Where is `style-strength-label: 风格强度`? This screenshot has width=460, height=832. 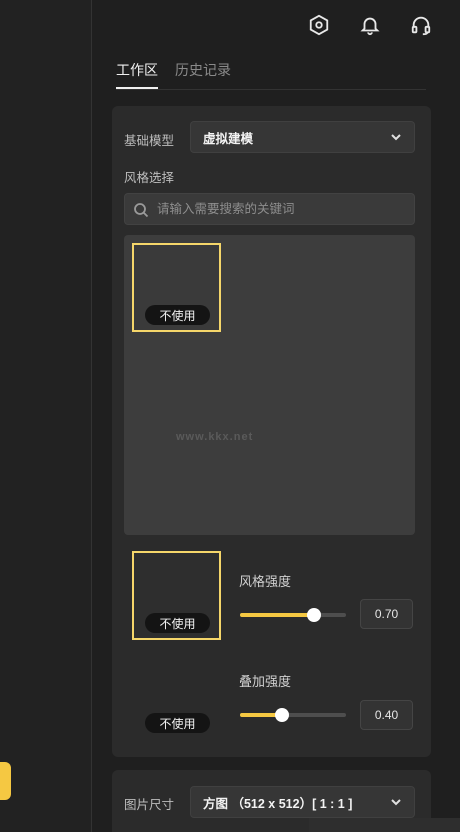
style-strength-label: 风格强度 is located at coordinates (265, 581).